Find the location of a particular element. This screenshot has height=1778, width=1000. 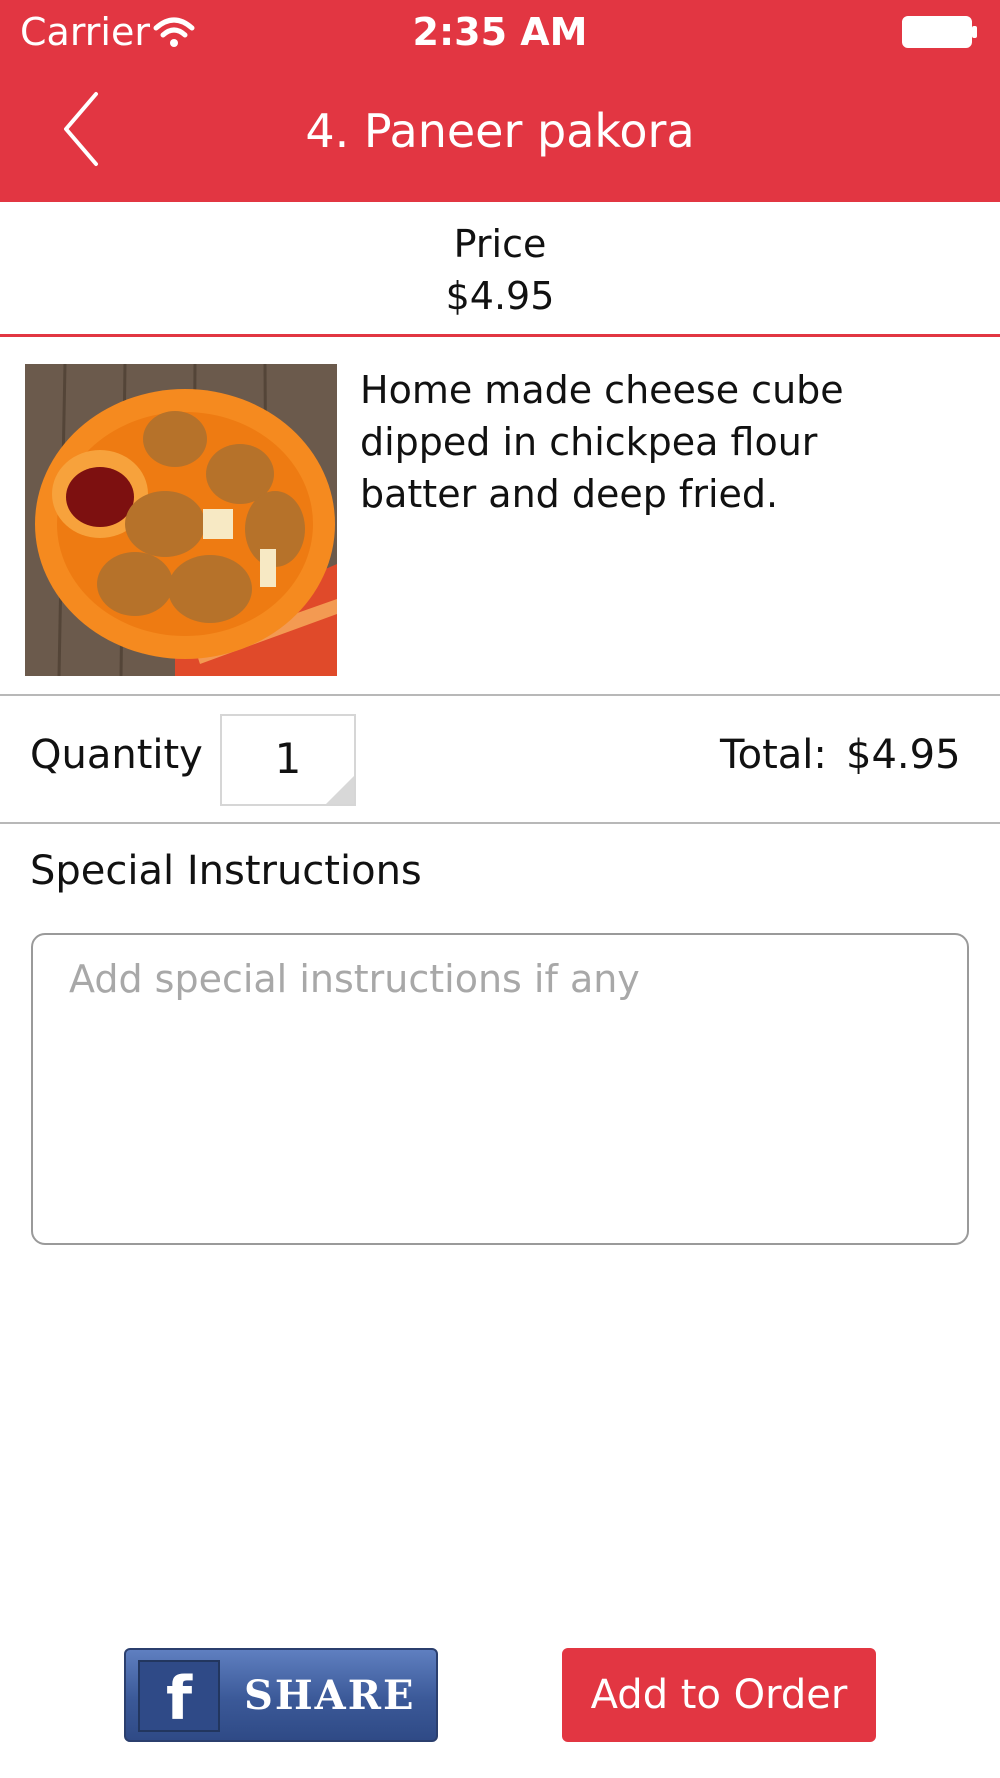

price-value: $4.95 is located at coordinates (500, 296).